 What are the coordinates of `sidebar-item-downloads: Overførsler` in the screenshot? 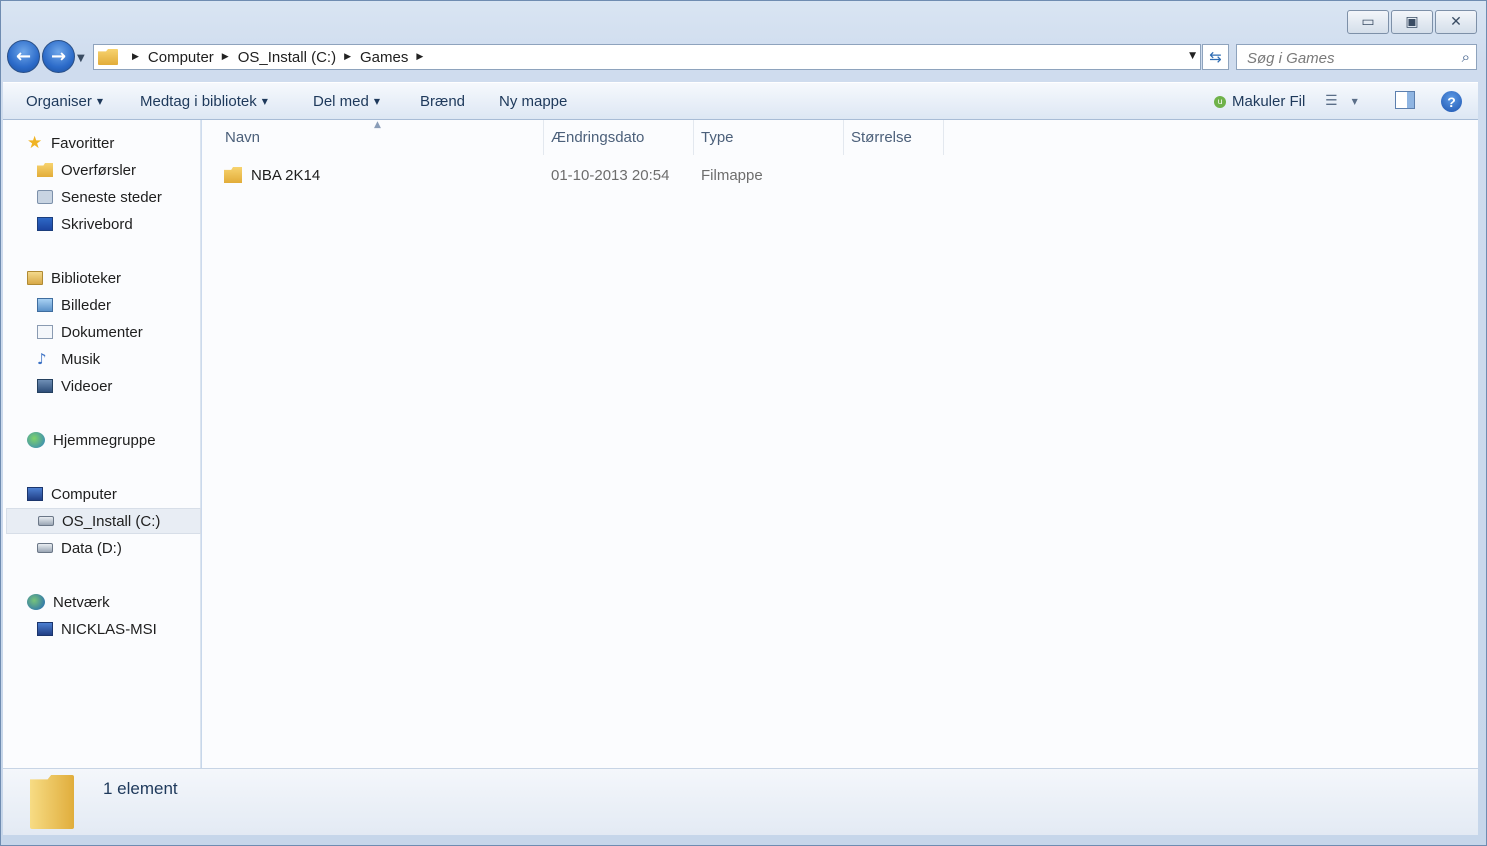 It's located at (86, 170).